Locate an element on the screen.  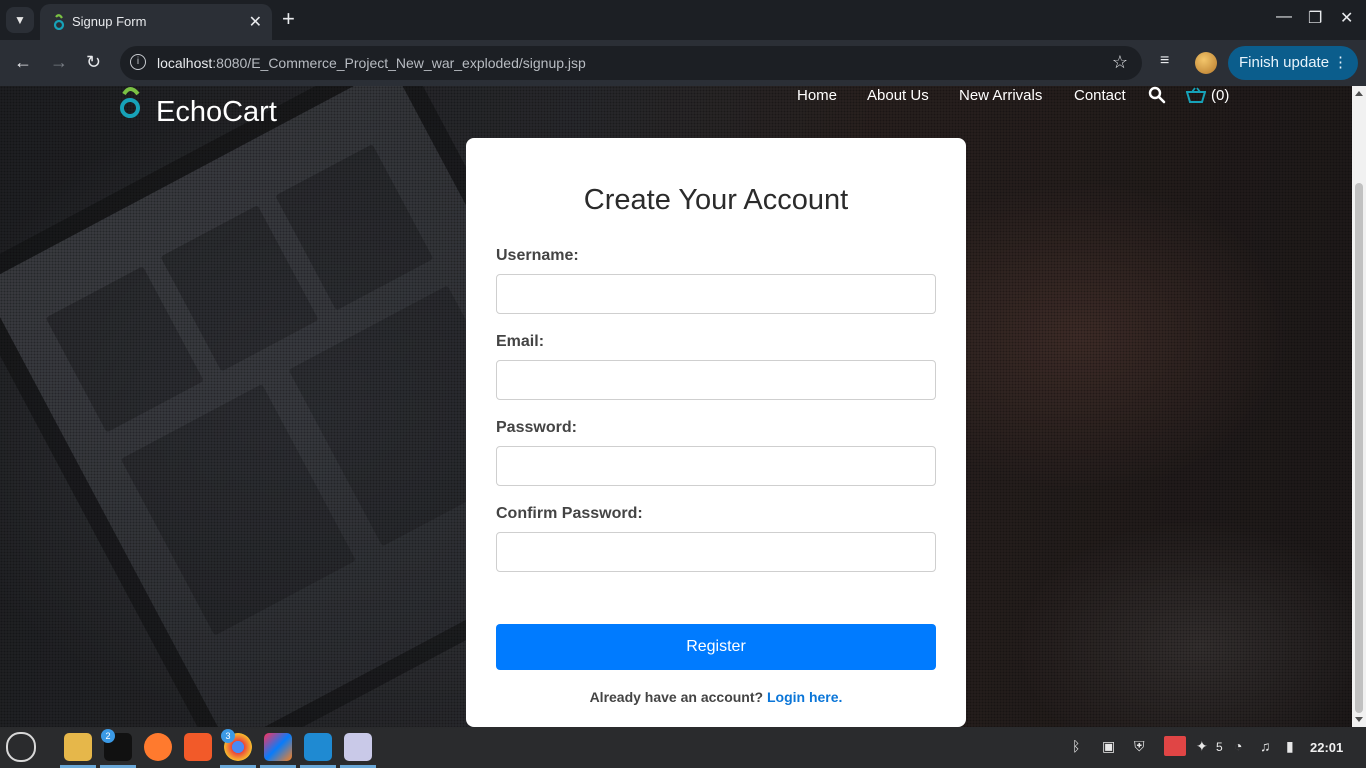
anydesk-icon is located at coordinates (1175, 746).